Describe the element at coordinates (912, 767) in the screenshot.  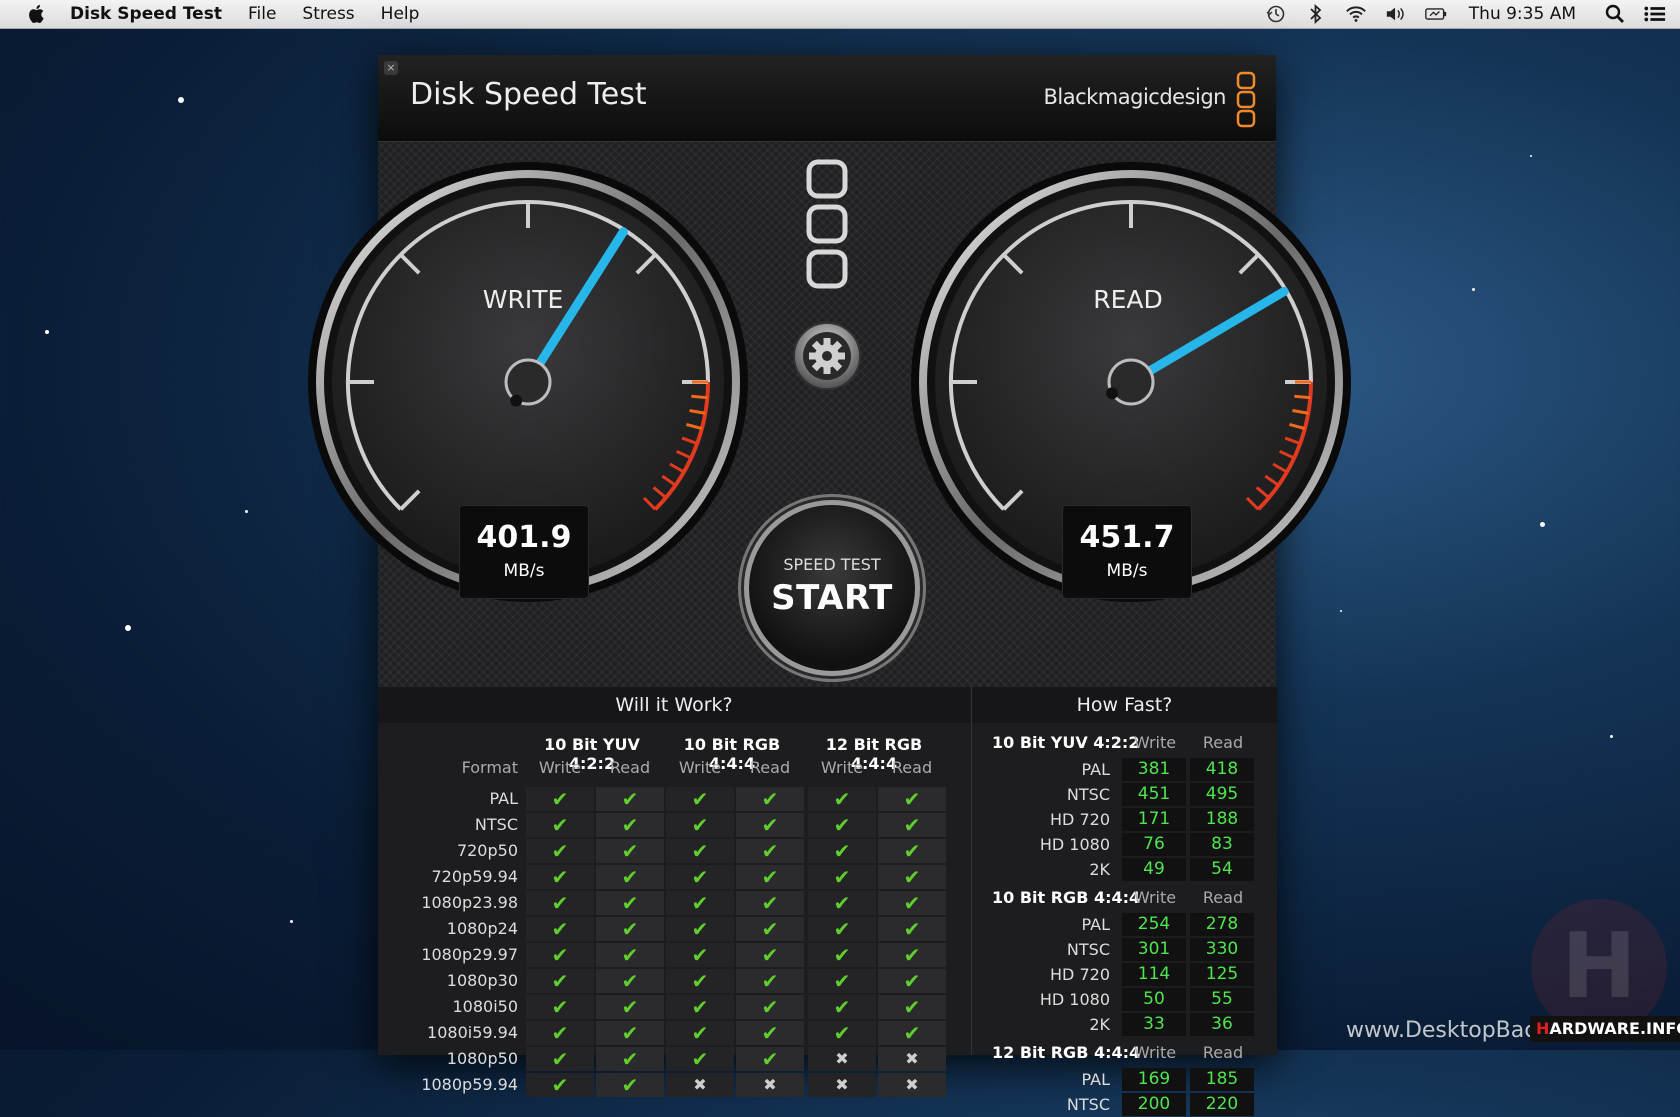
I see `will-subheader-read: Read` at that location.